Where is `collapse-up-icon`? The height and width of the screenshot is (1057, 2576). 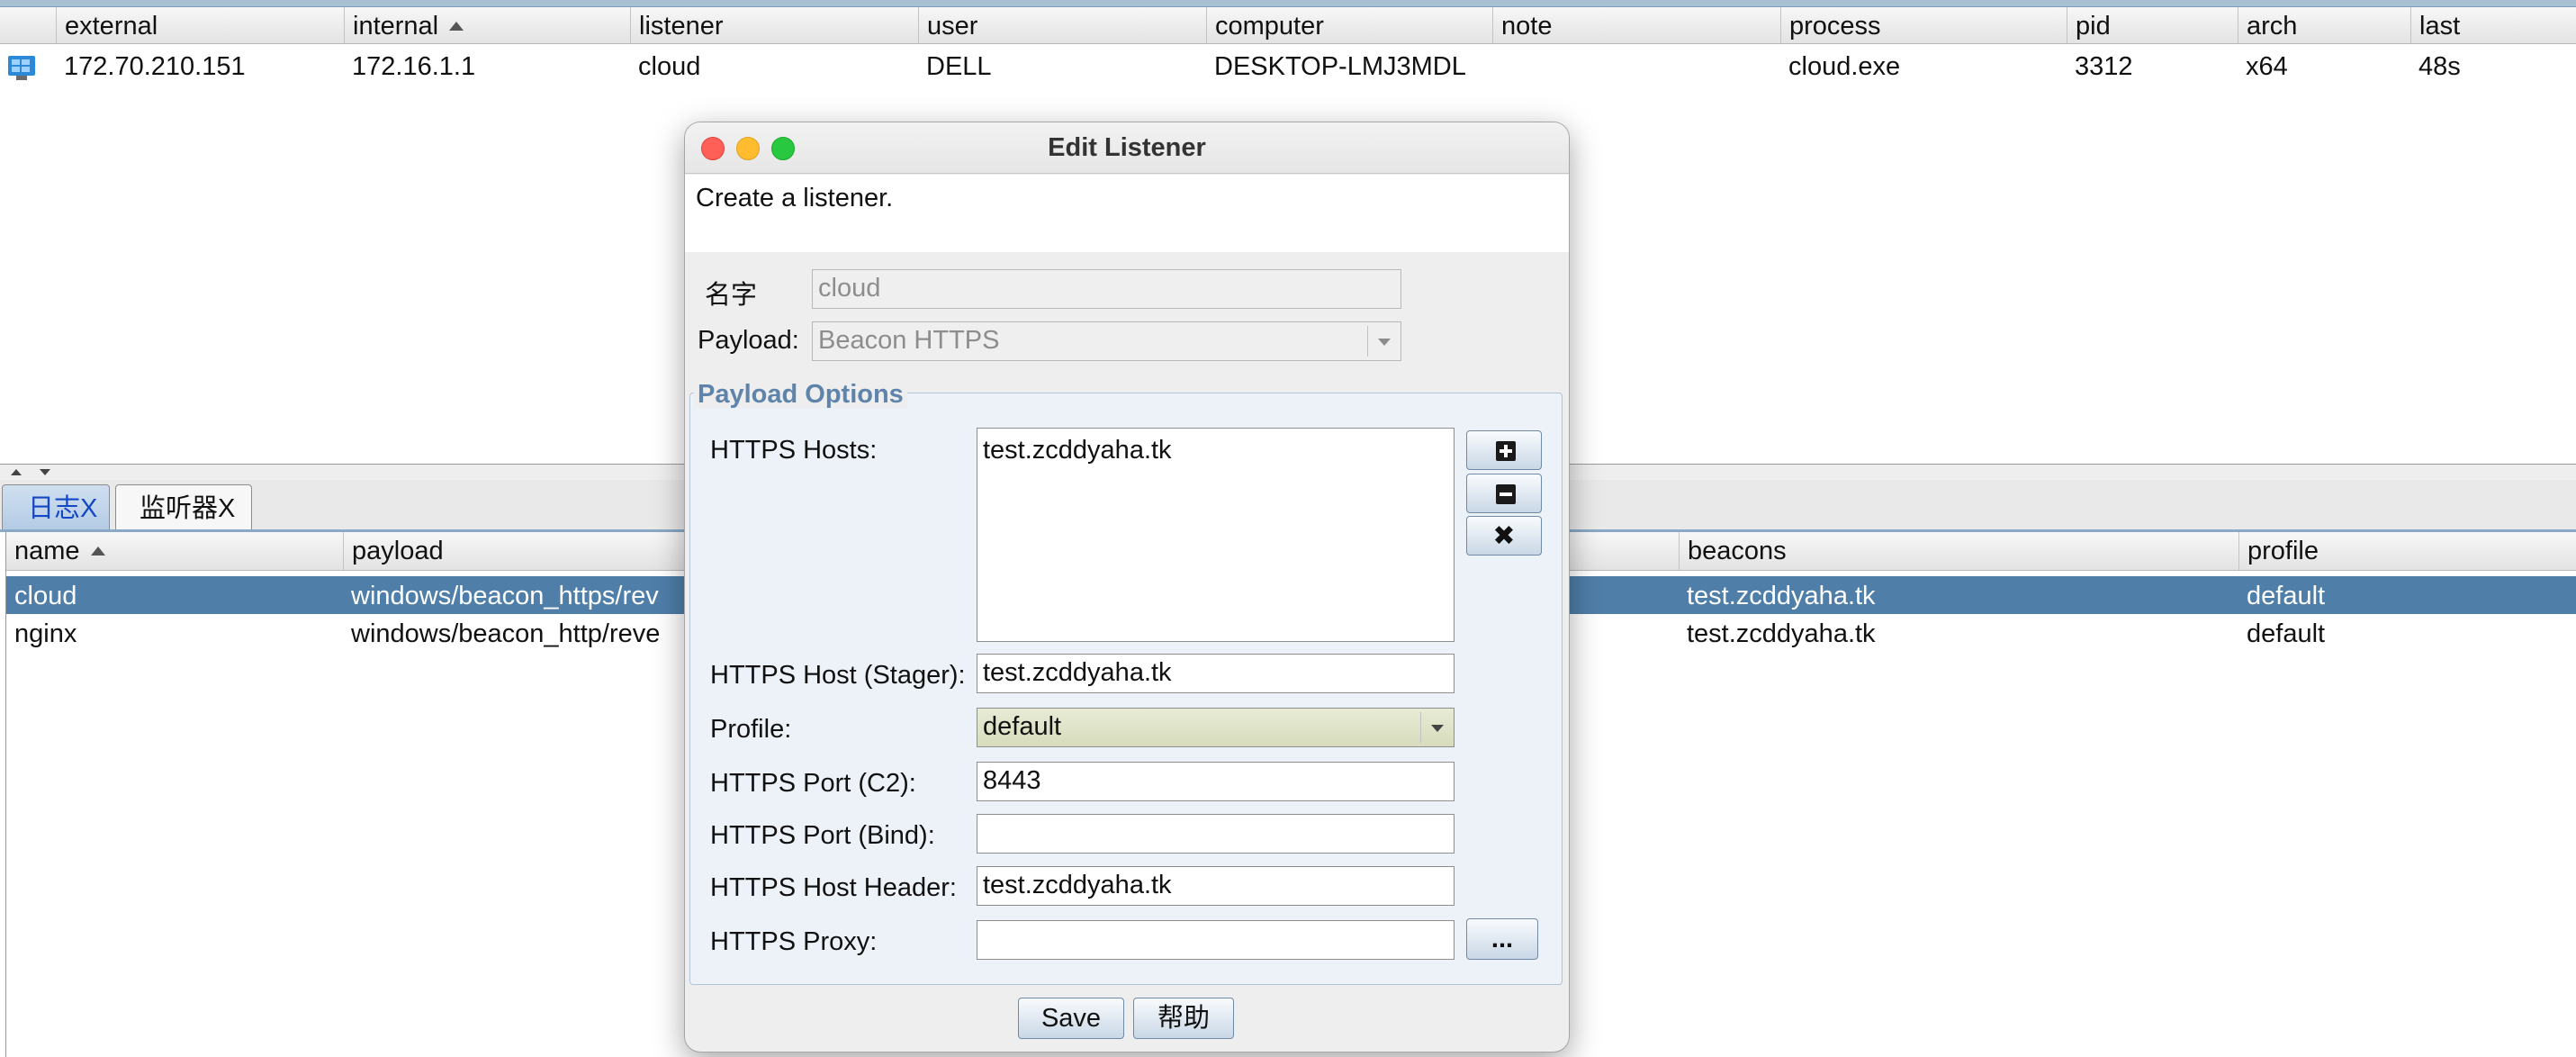
collapse-up-icon is located at coordinates (16, 472).